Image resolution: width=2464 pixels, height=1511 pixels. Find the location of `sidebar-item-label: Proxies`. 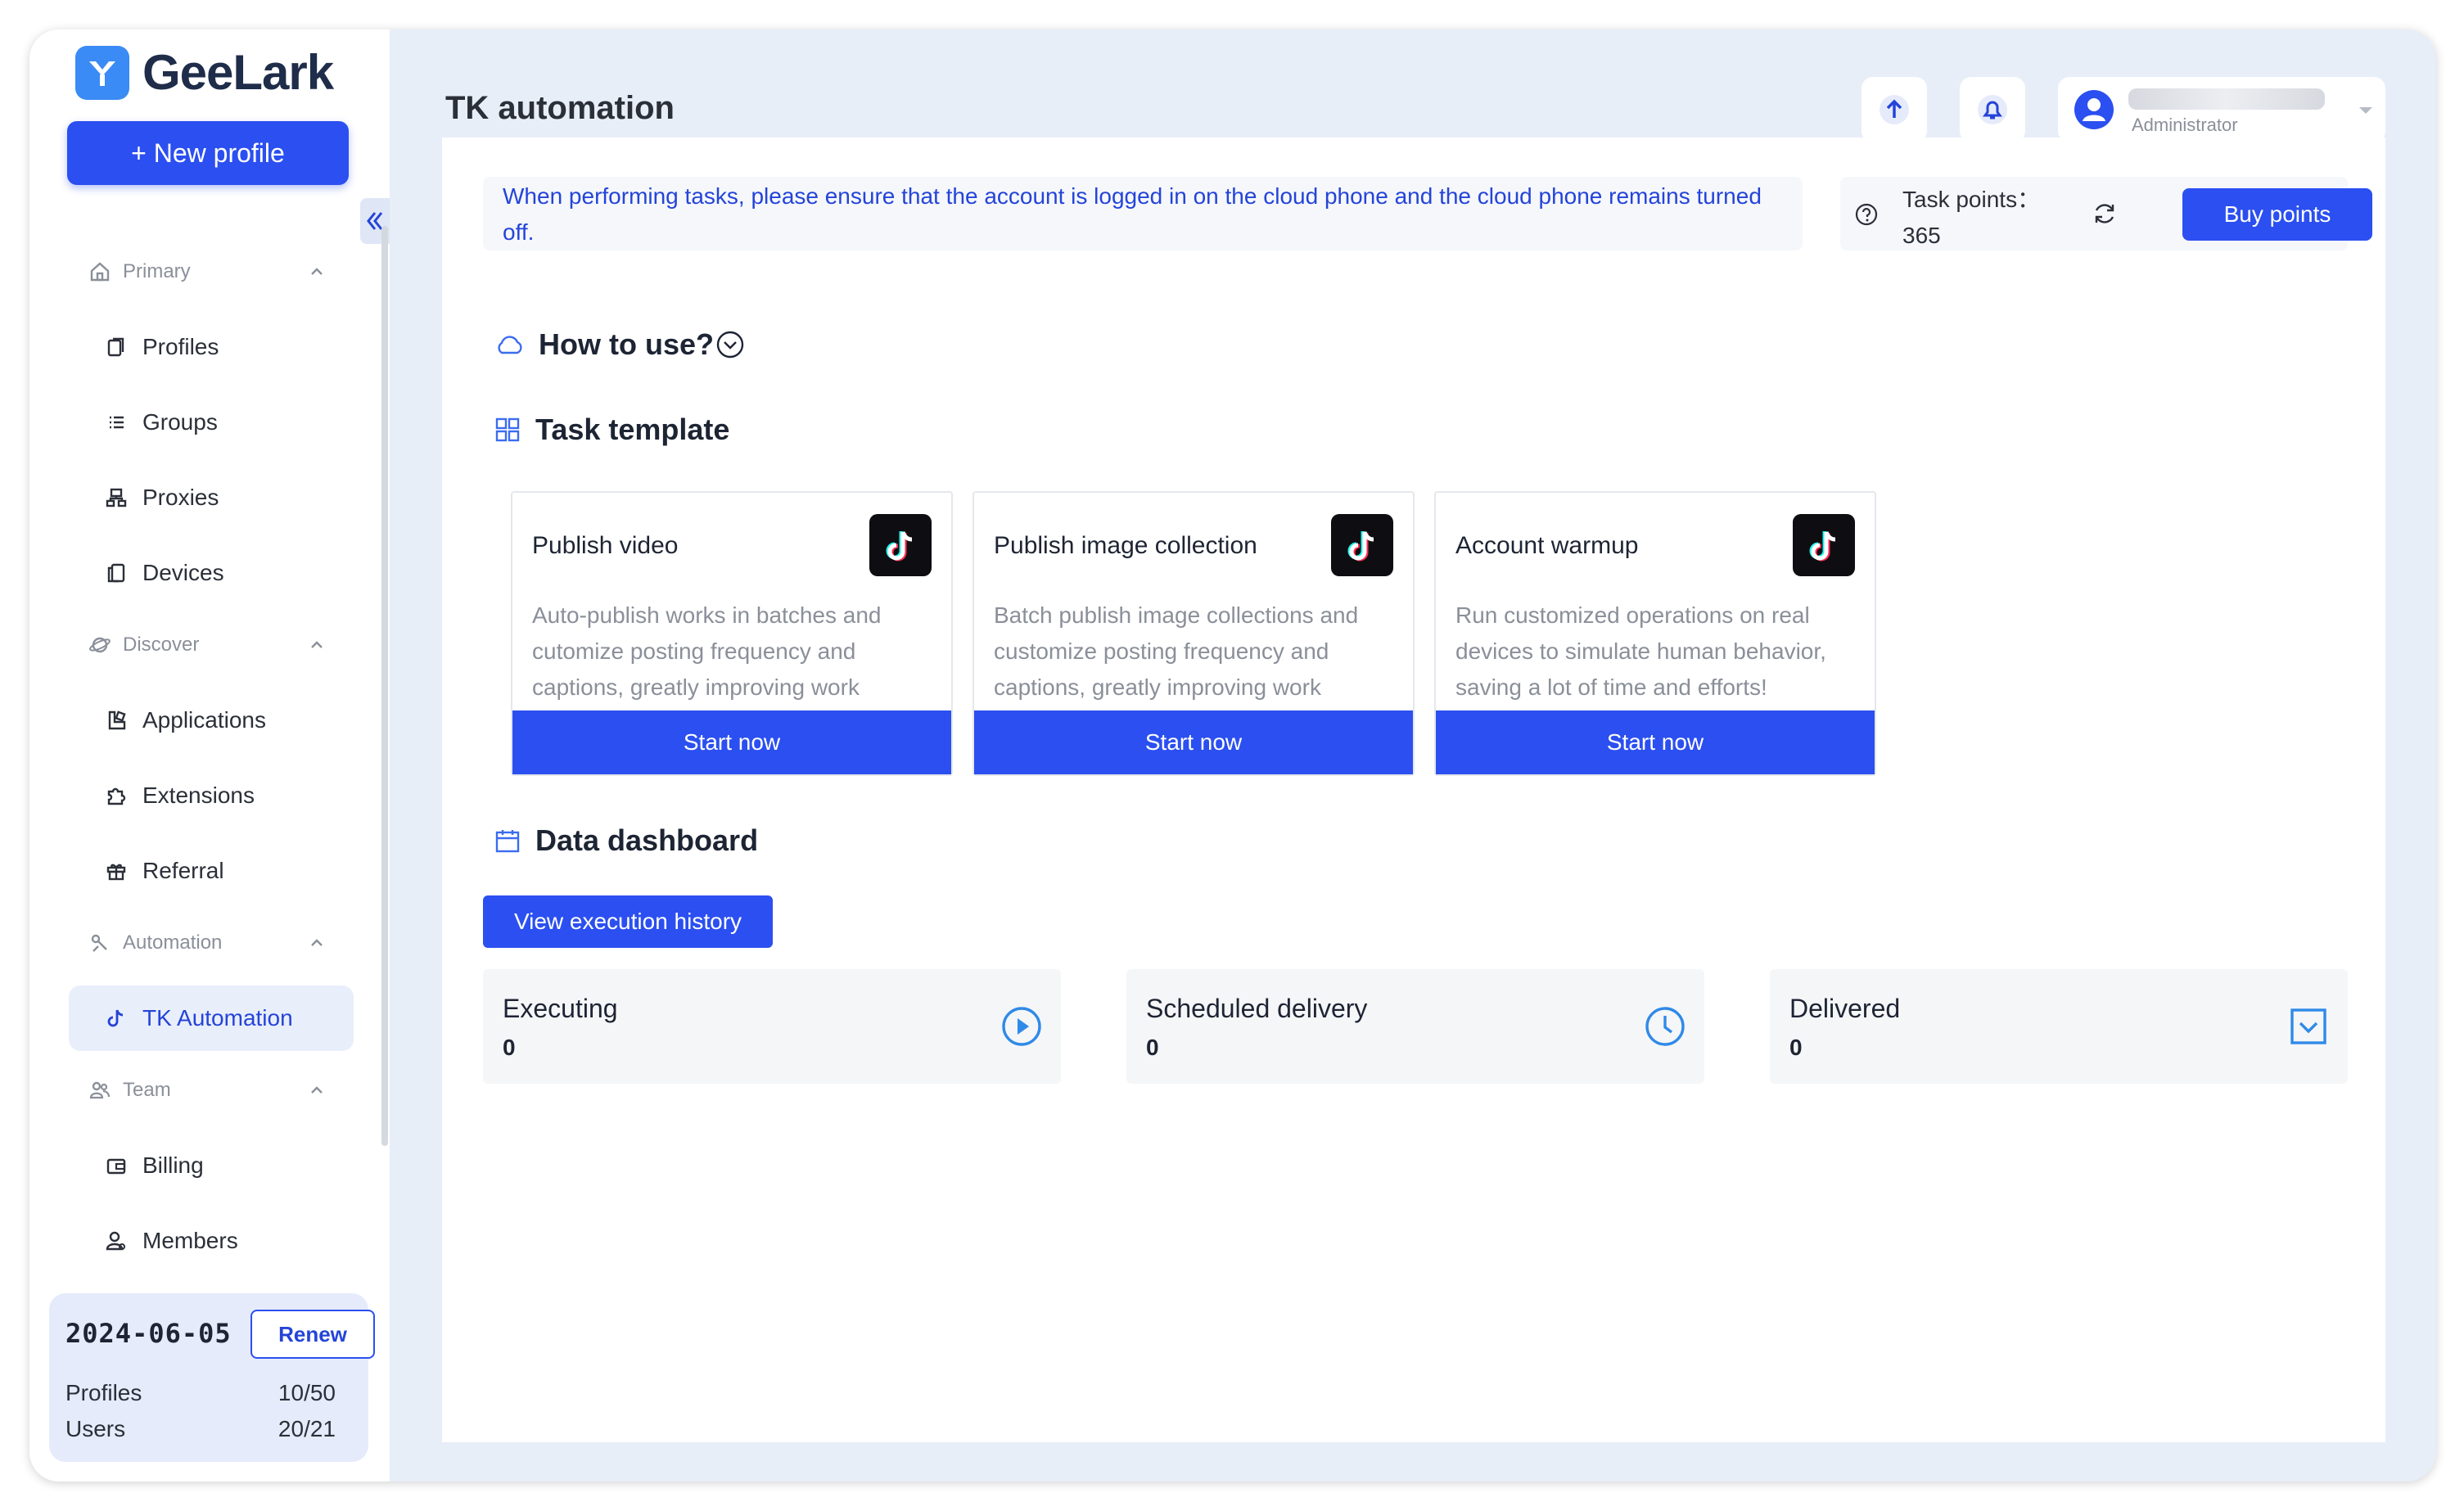

sidebar-item-label: Proxies is located at coordinates (180, 497).